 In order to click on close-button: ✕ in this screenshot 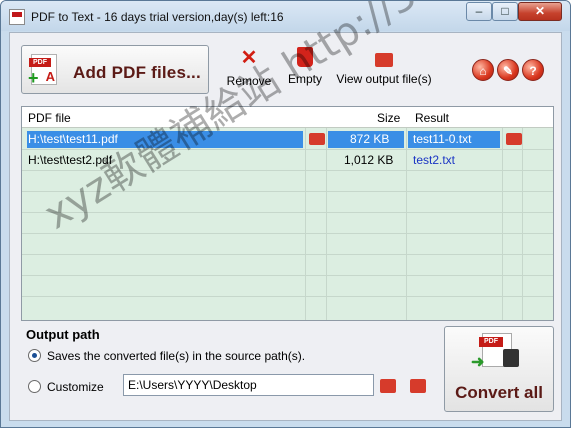, I will do `click(540, 11)`.